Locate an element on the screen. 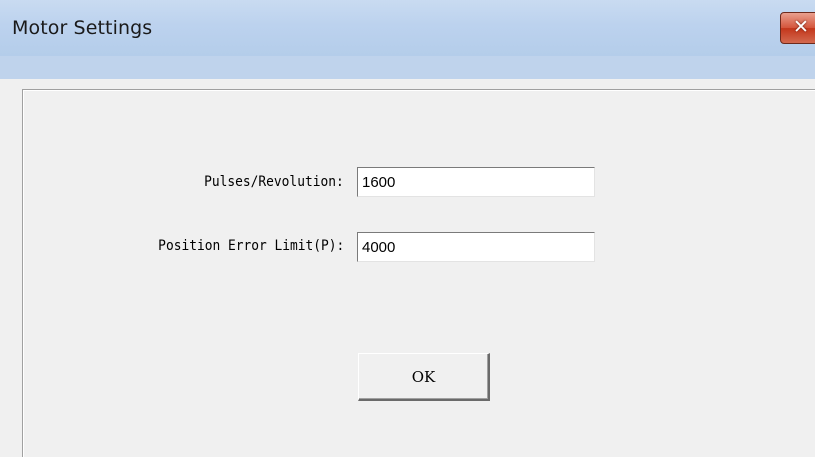  window-title: Motor Settings is located at coordinates (82, 28).